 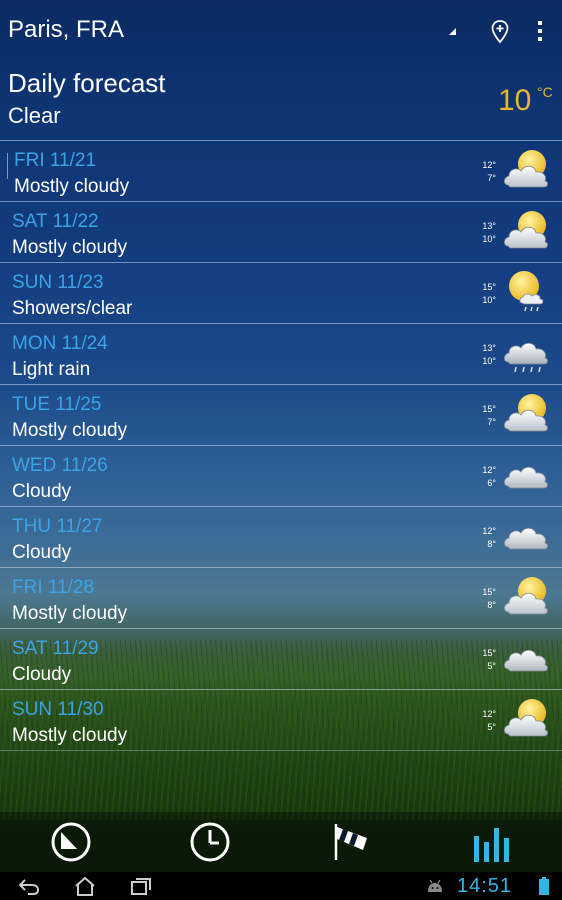 What do you see at coordinates (351, 842) in the screenshot?
I see `windsock-icon` at bounding box center [351, 842].